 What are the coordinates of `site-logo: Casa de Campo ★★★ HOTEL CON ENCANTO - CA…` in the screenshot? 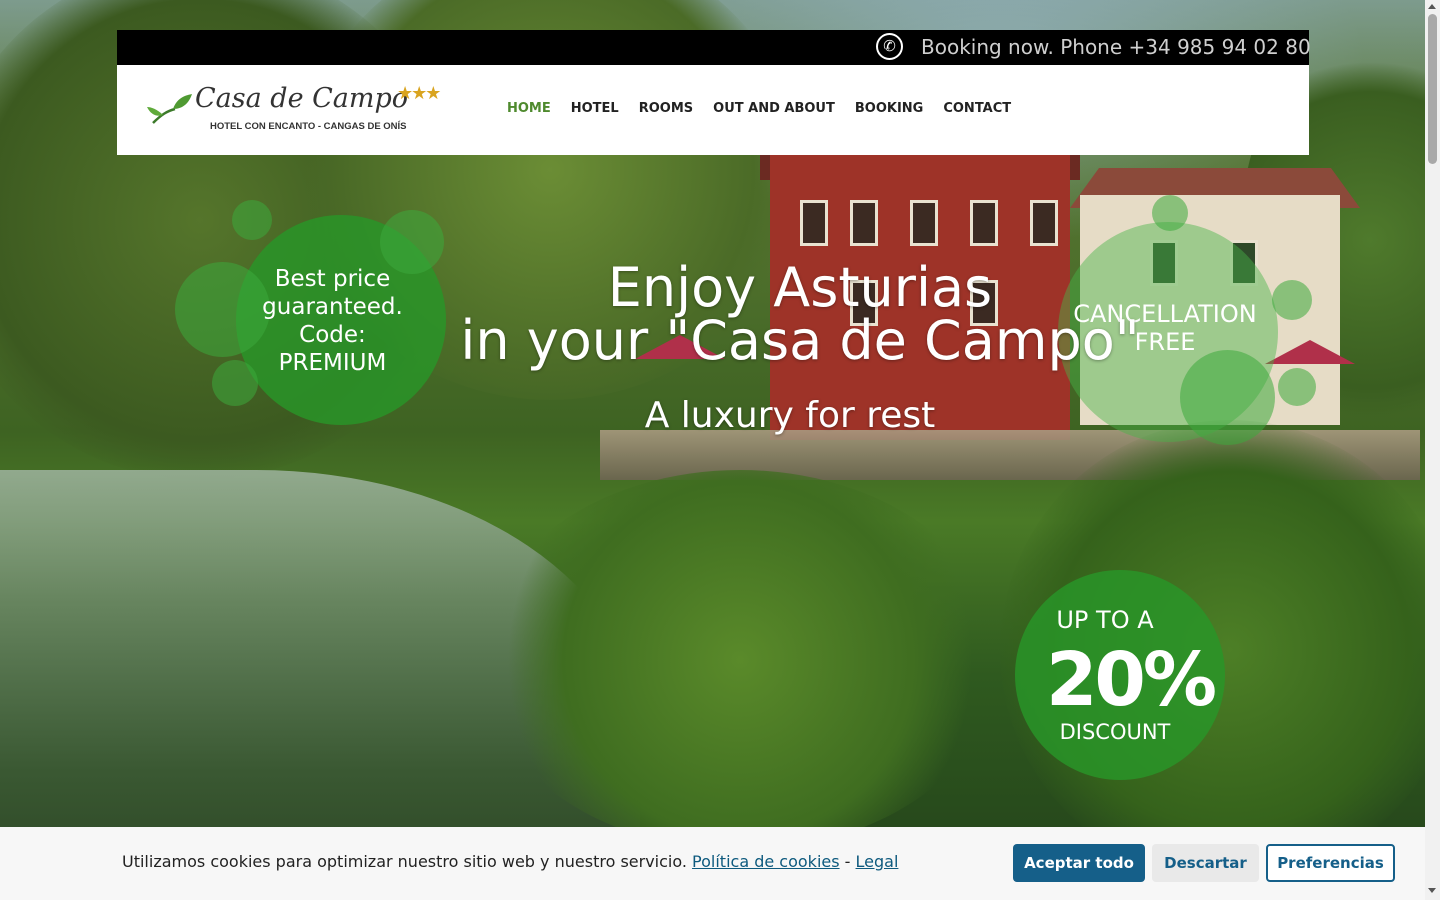 It's located at (297, 112).